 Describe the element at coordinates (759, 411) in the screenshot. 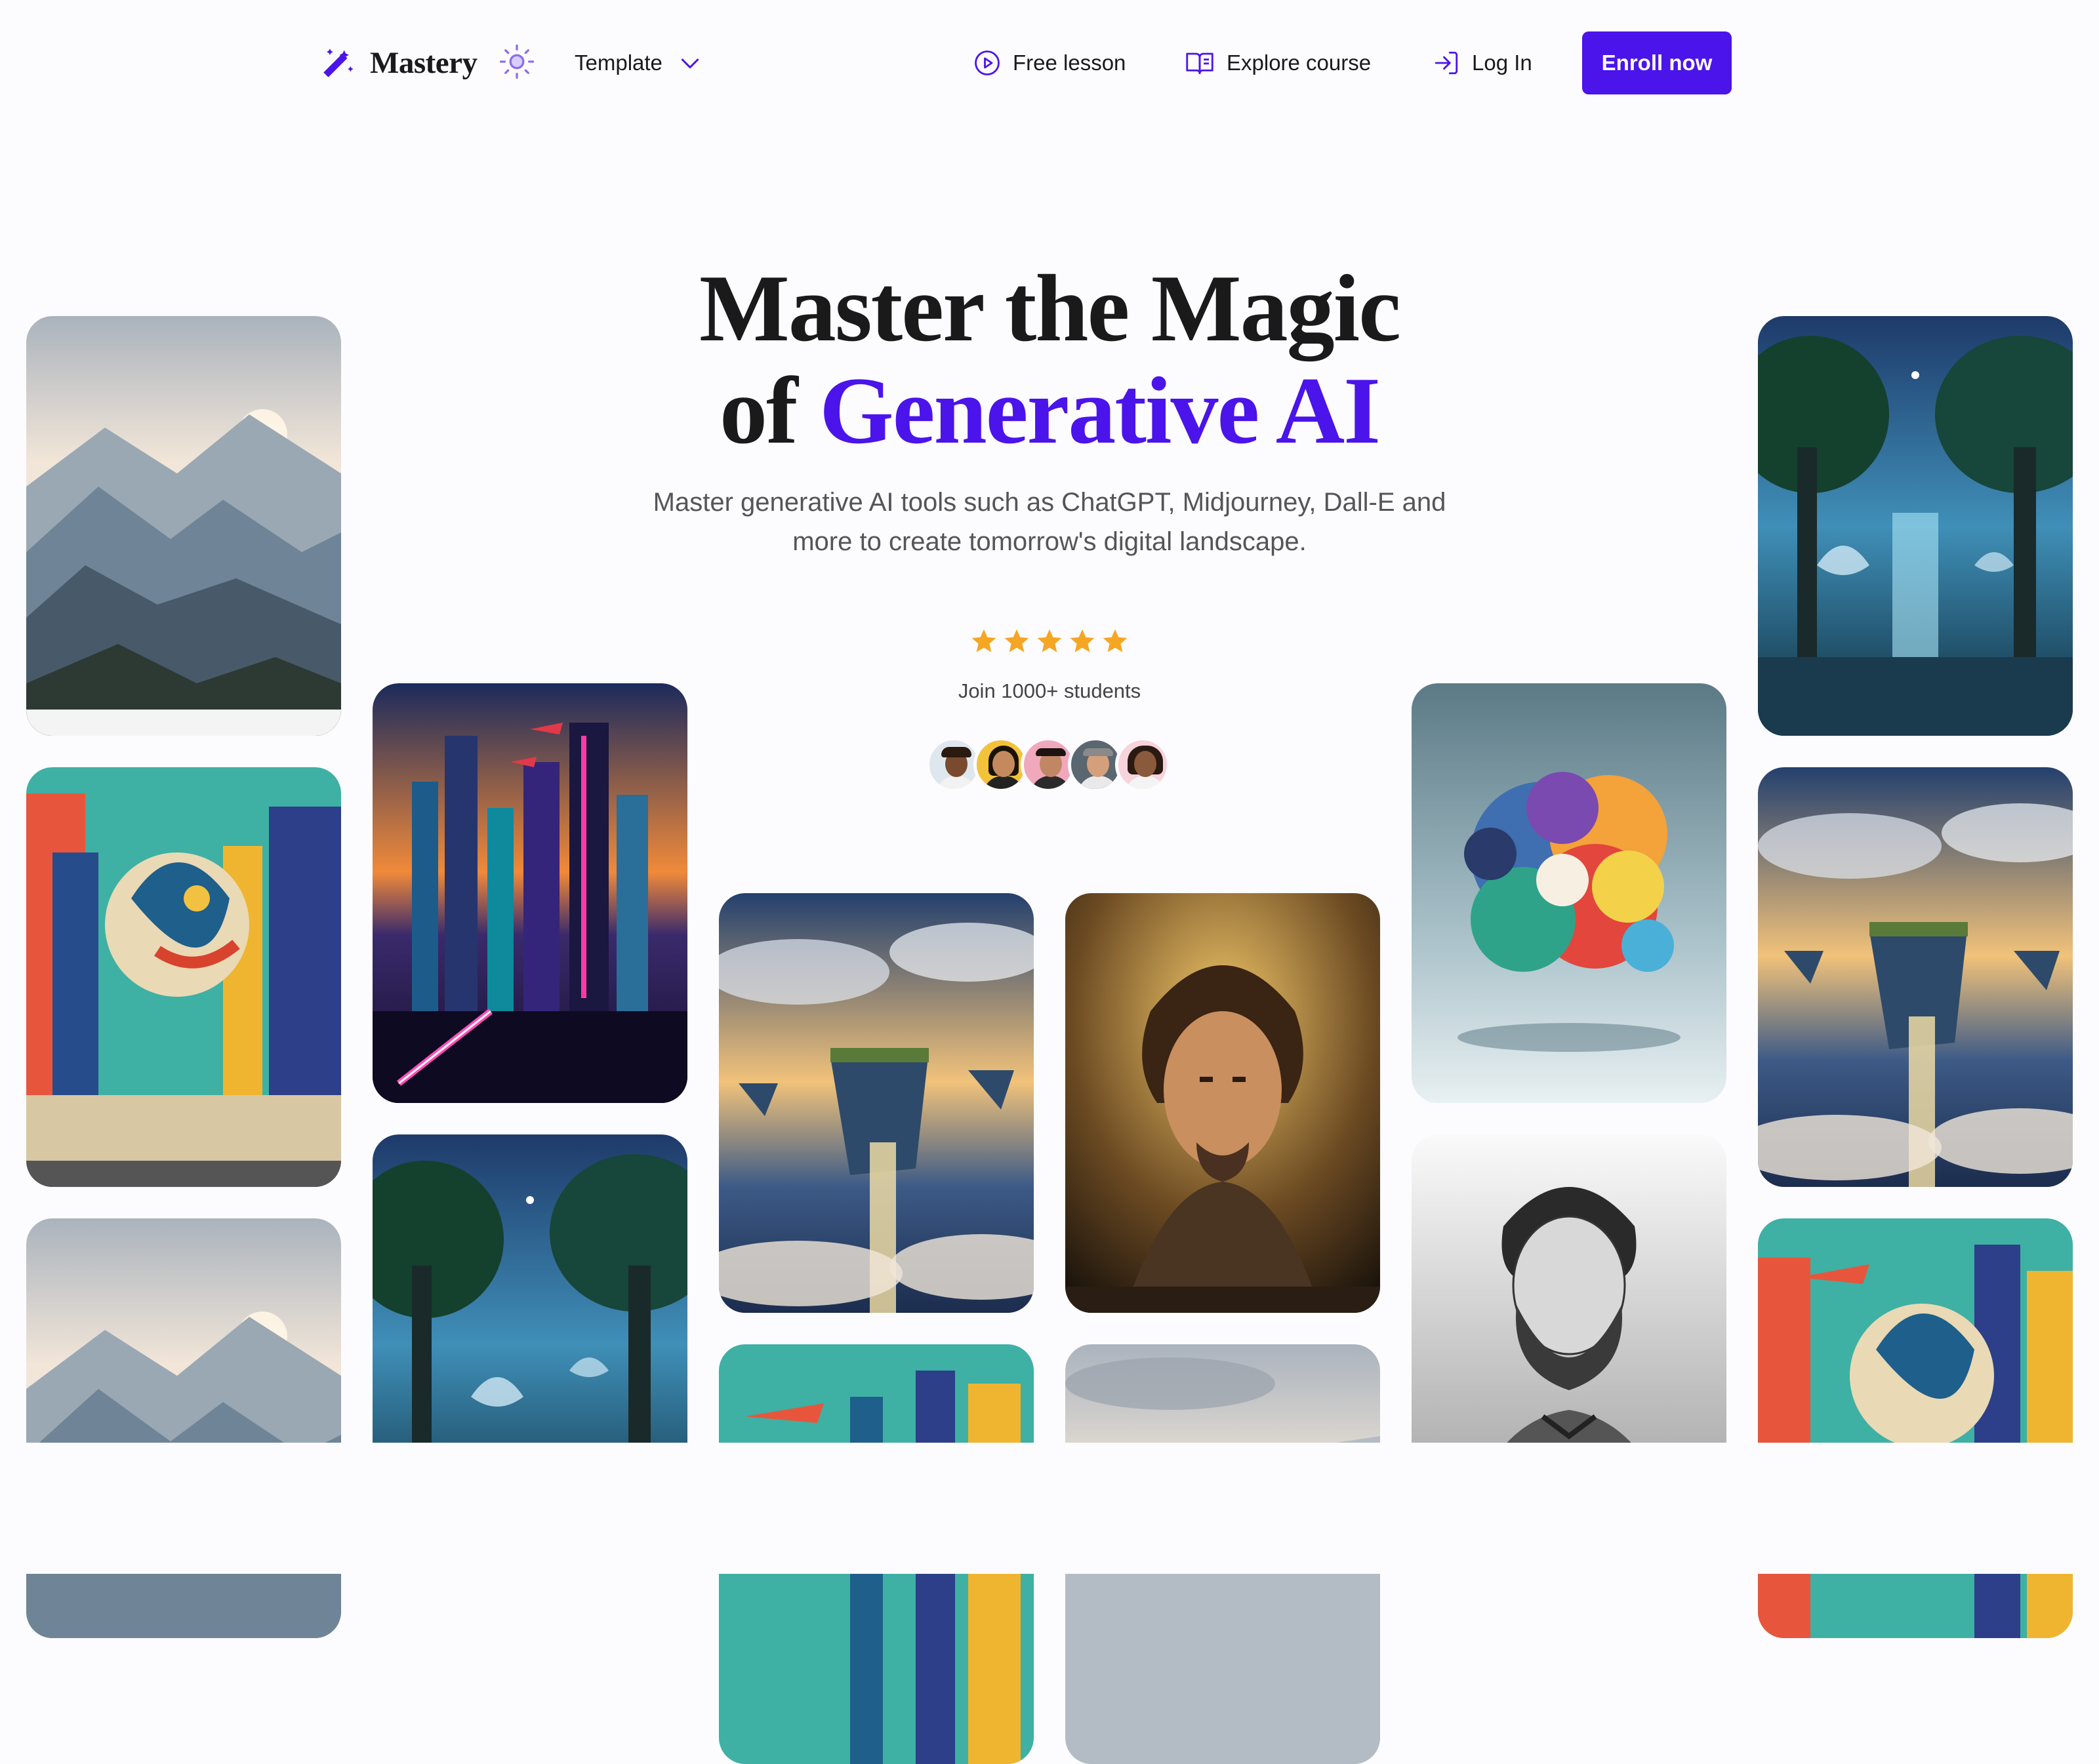

I see `hero-title-prefix: of` at that location.